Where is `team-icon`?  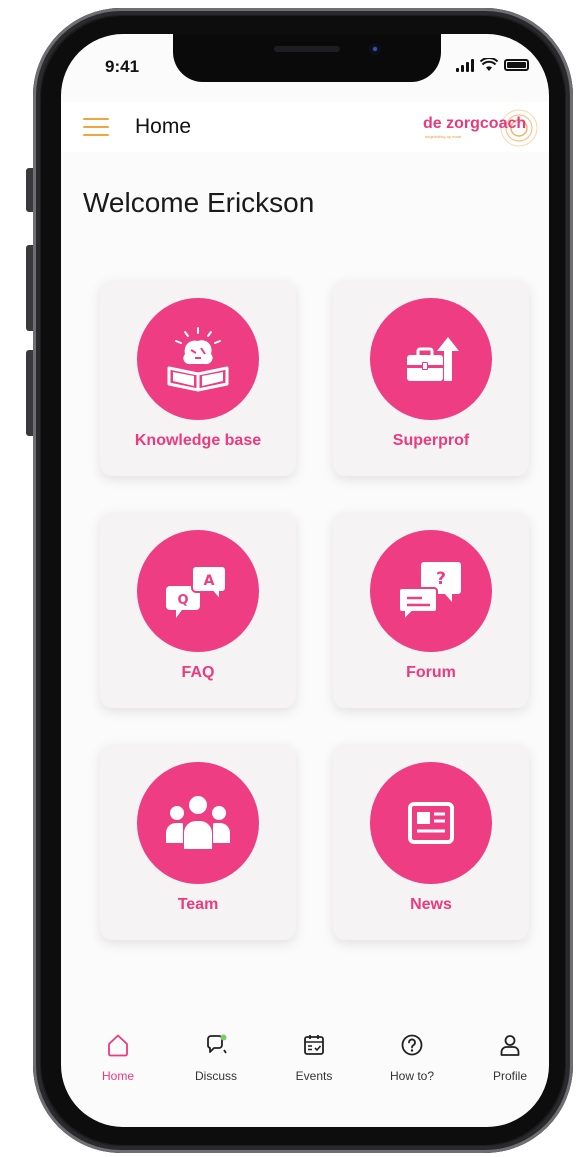
team-icon is located at coordinates (198, 822).